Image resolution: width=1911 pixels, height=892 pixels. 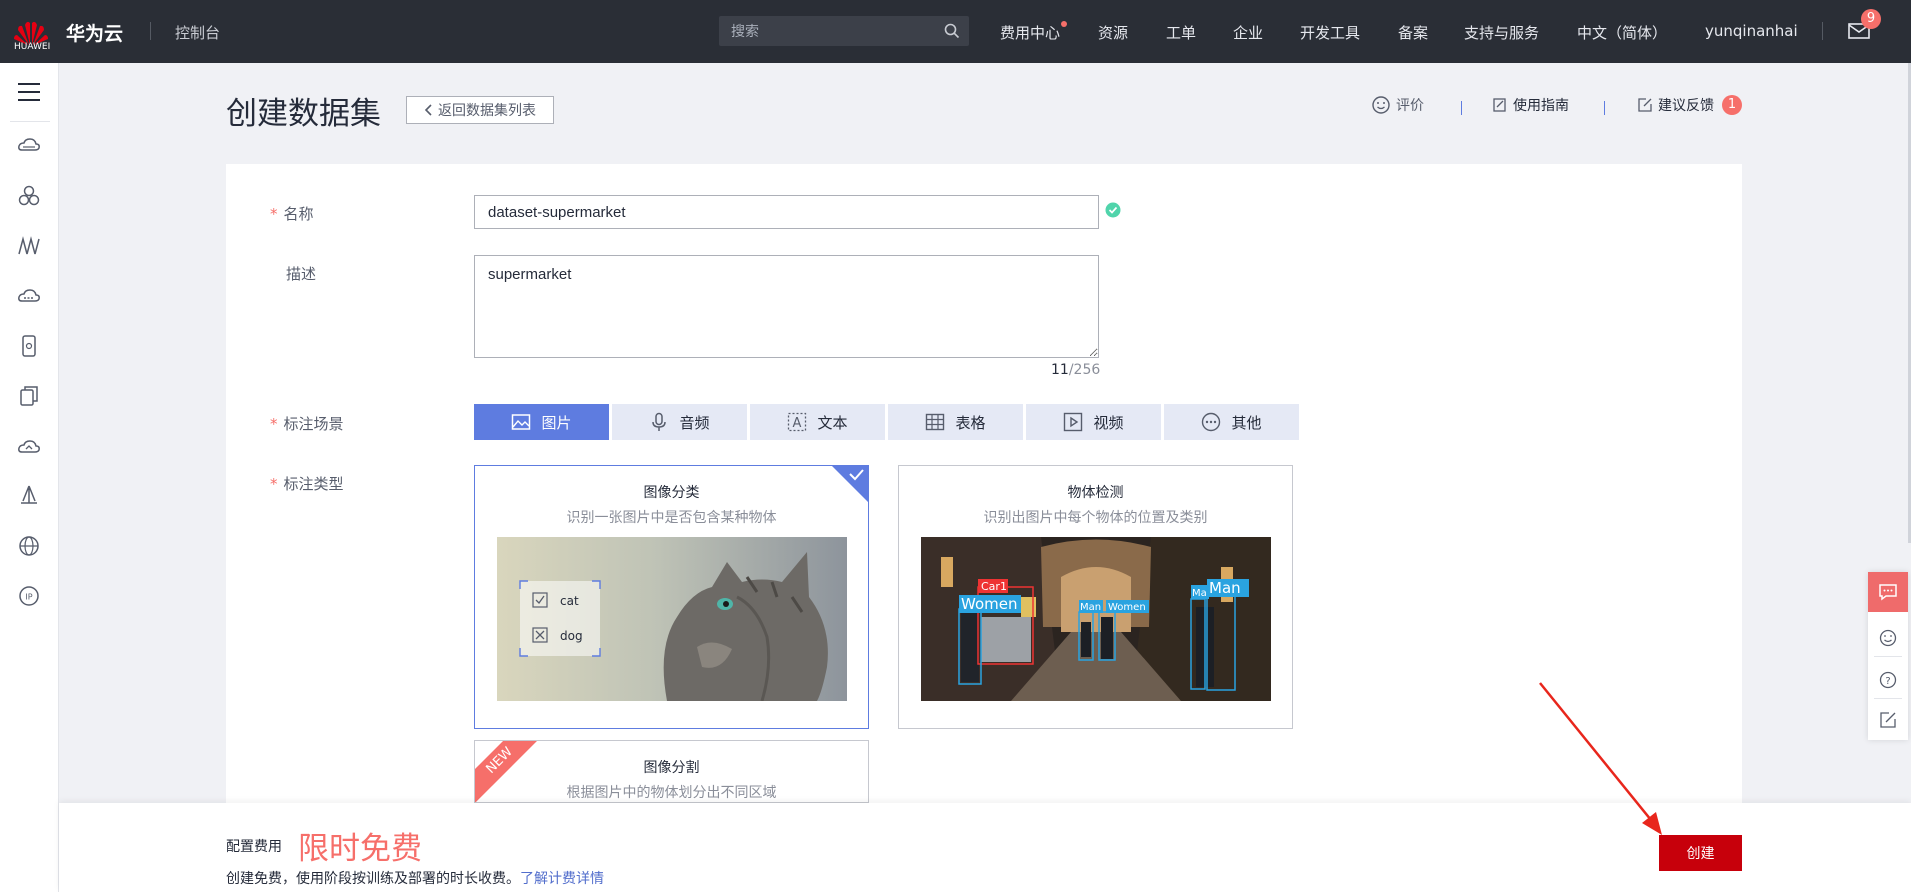 I want to click on label-women-2: Women, so click(x=1127, y=607).